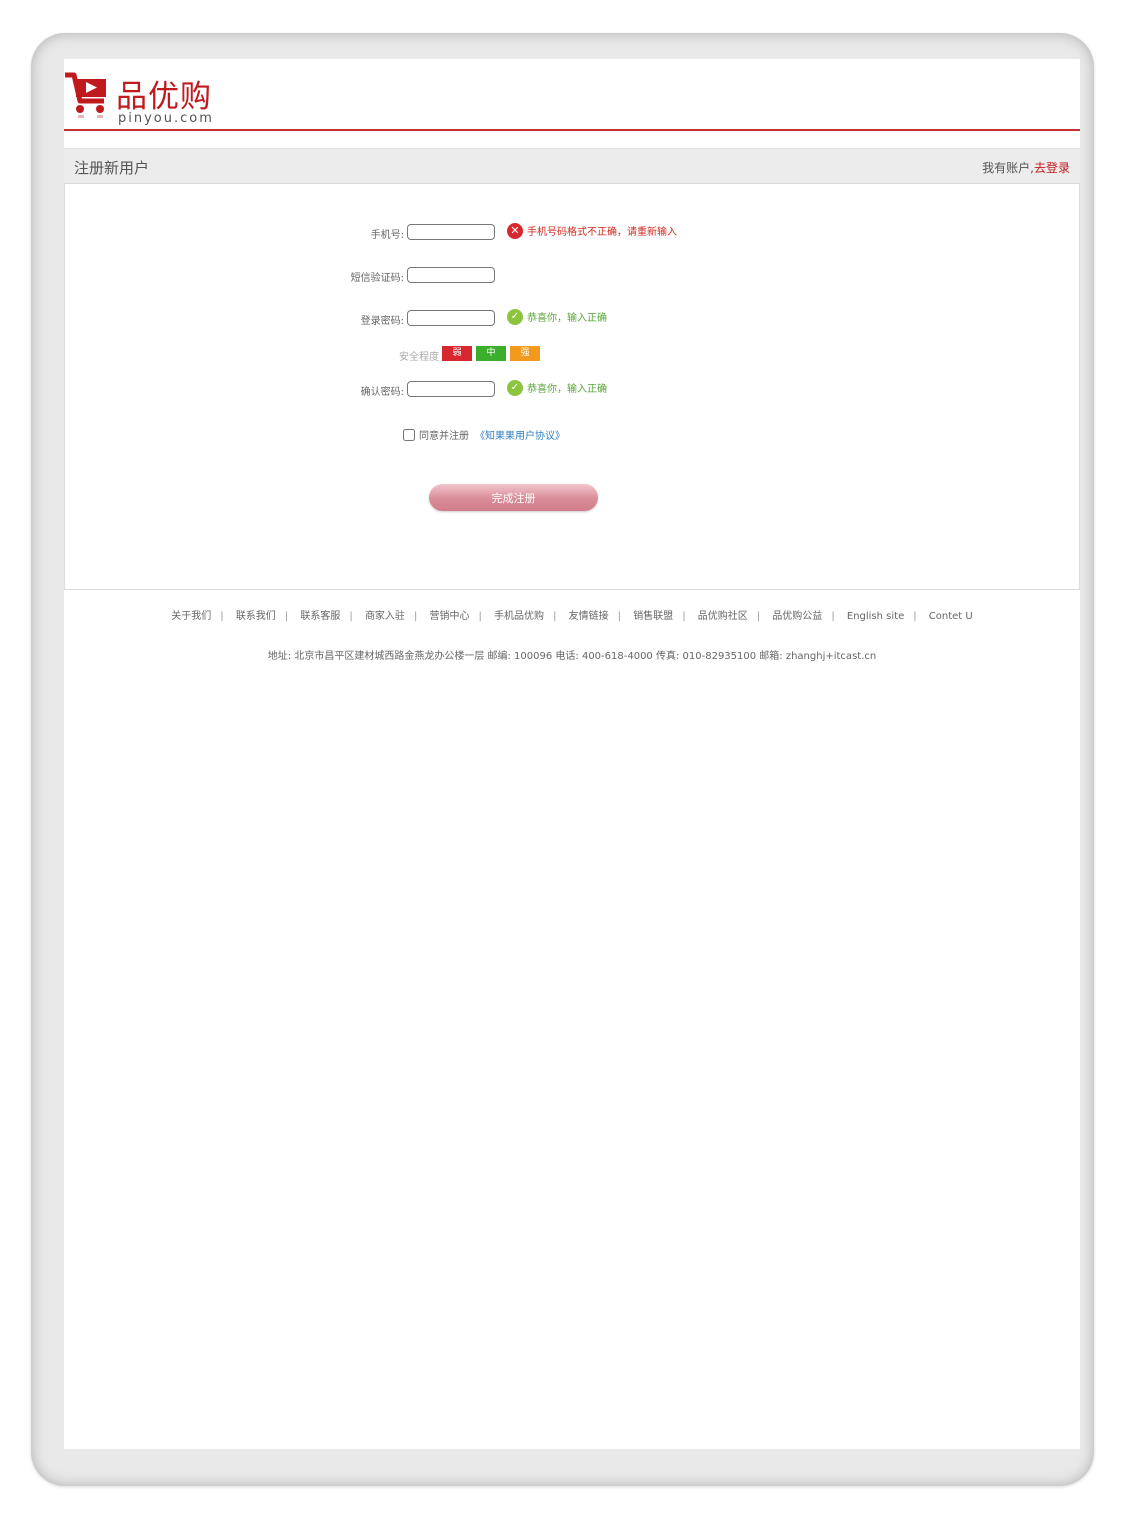 This screenshot has width=1125, height=1519. I want to click on footer-link-contact-us: Contet U, so click(951, 616).